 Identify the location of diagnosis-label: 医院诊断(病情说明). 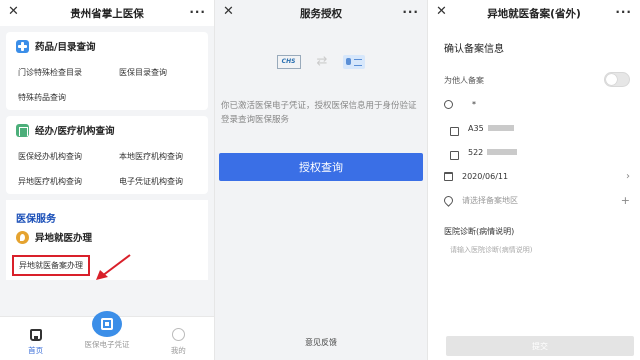
(479, 231).